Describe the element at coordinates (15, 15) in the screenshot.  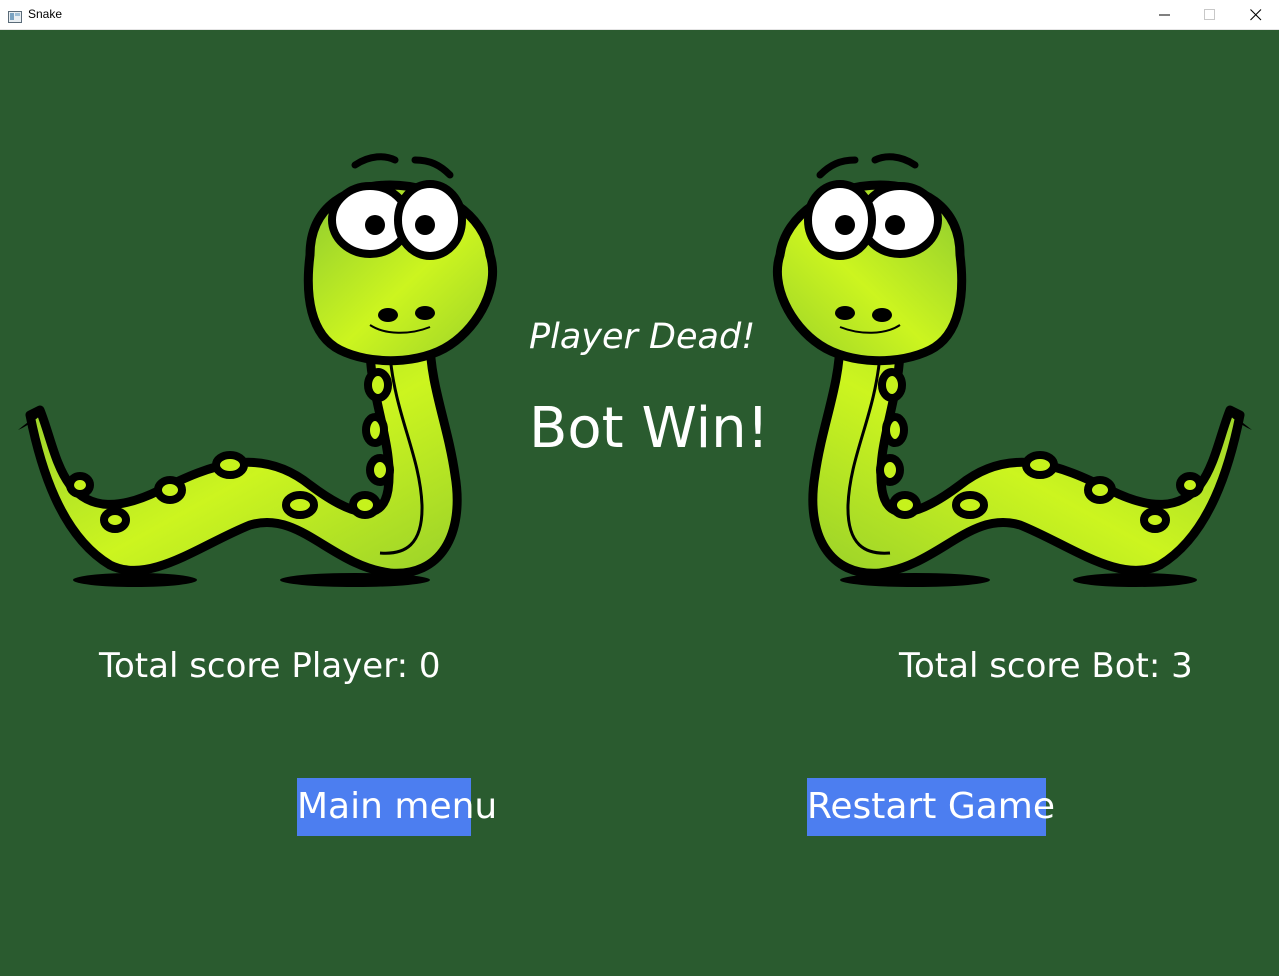
I see `window-app-icon` at that location.